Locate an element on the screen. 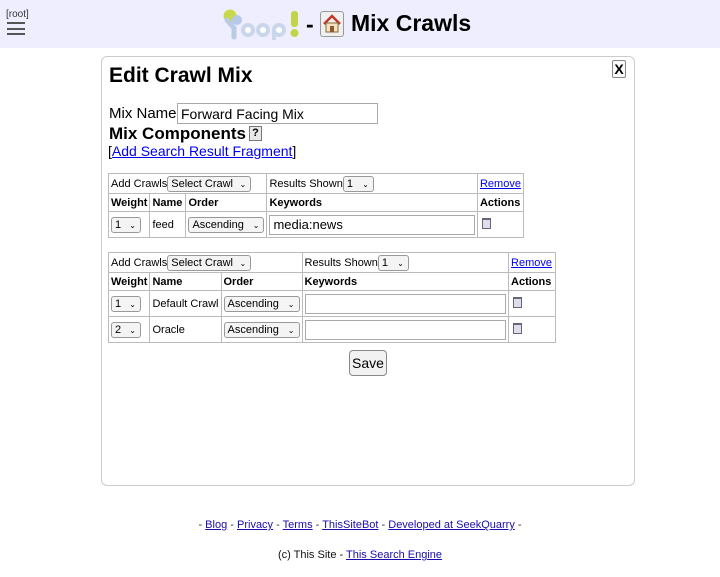 The width and height of the screenshot is (720, 577). table-row: 2 ⌄ Oracle Ascending ⌄ is located at coordinates (331, 329).